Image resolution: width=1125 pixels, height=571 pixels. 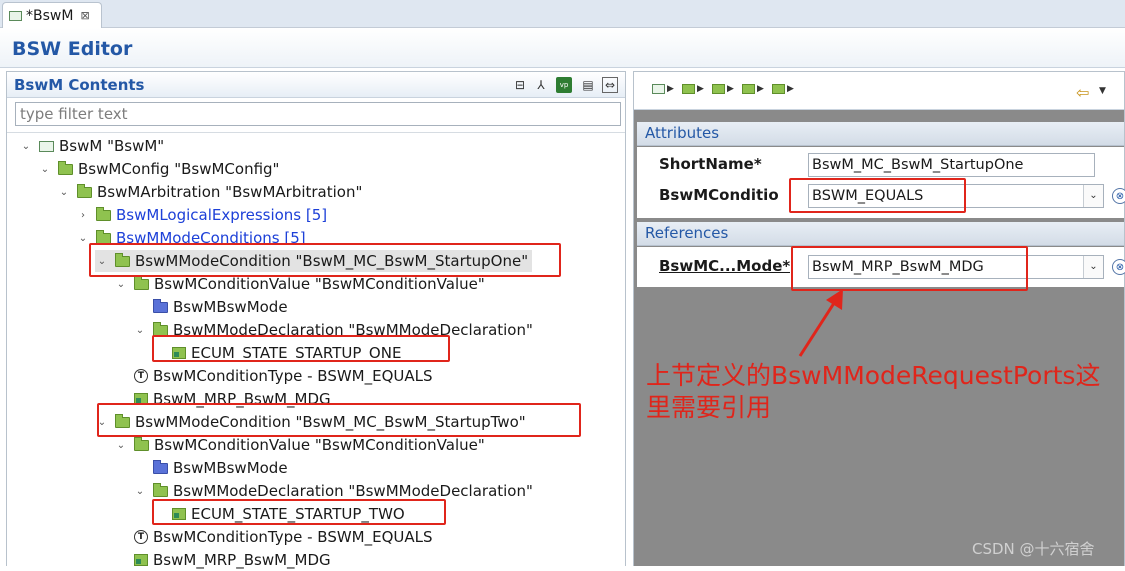 What do you see at coordinates (724, 266) in the screenshot?
I see `mode-reference-label: BswMC...Mode*` at bounding box center [724, 266].